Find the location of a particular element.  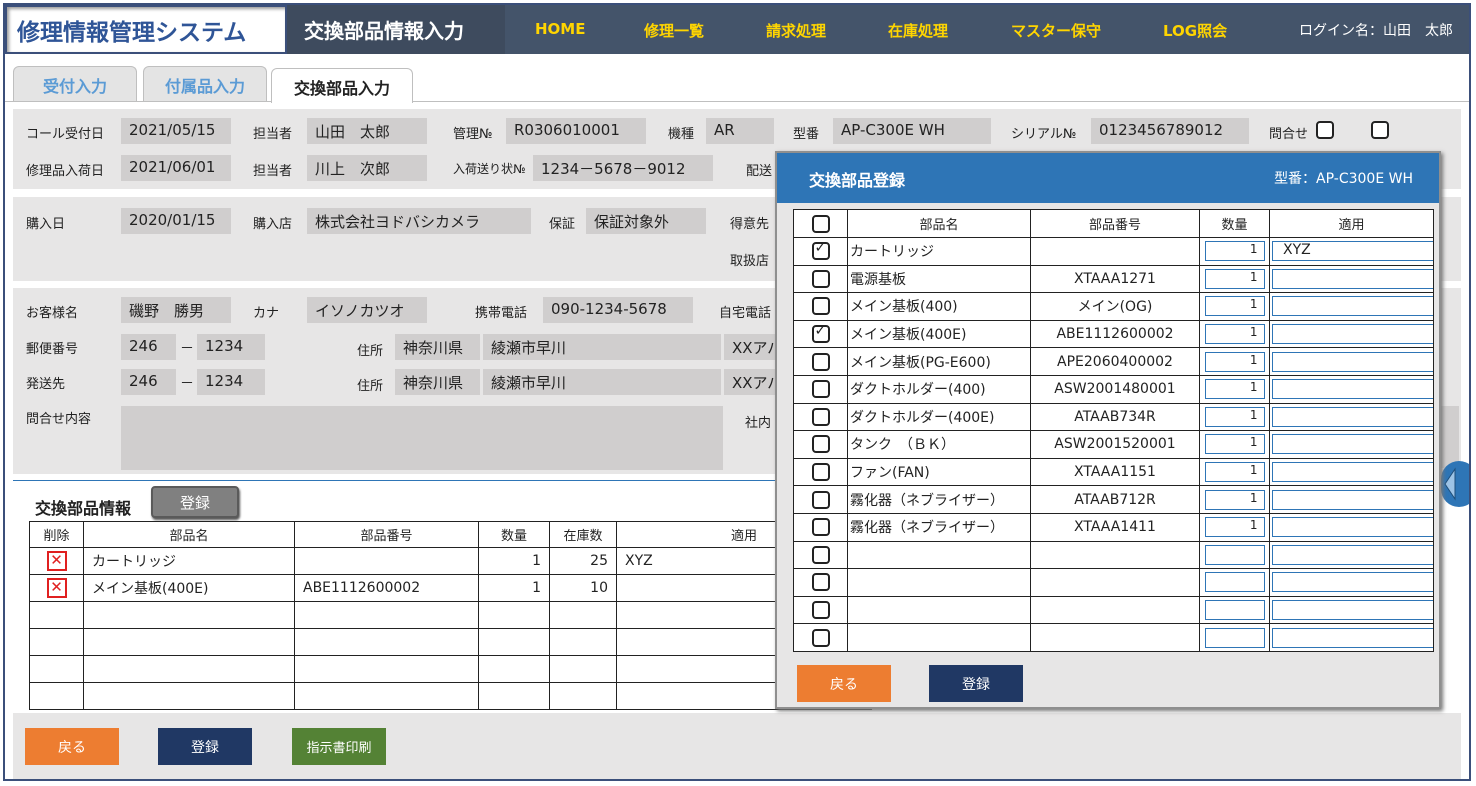

waybill-field: 1234－5678－9012 is located at coordinates (623, 168).